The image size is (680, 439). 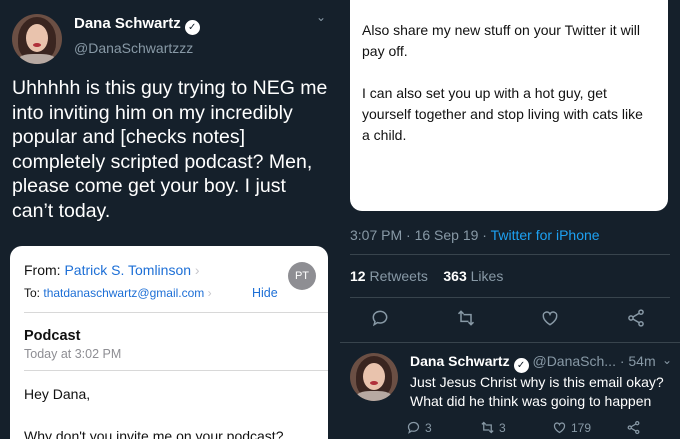 What do you see at coordinates (454, 276) in the screenshot?
I see `likes-count: 363` at bounding box center [454, 276].